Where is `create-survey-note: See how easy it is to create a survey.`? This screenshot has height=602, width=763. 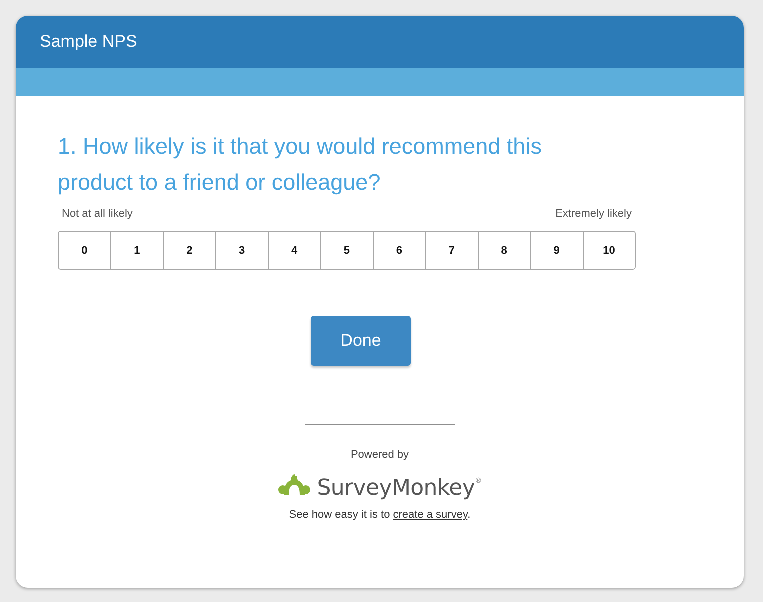
create-survey-note: See how easy it is to create a survey. is located at coordinates (380, 515).